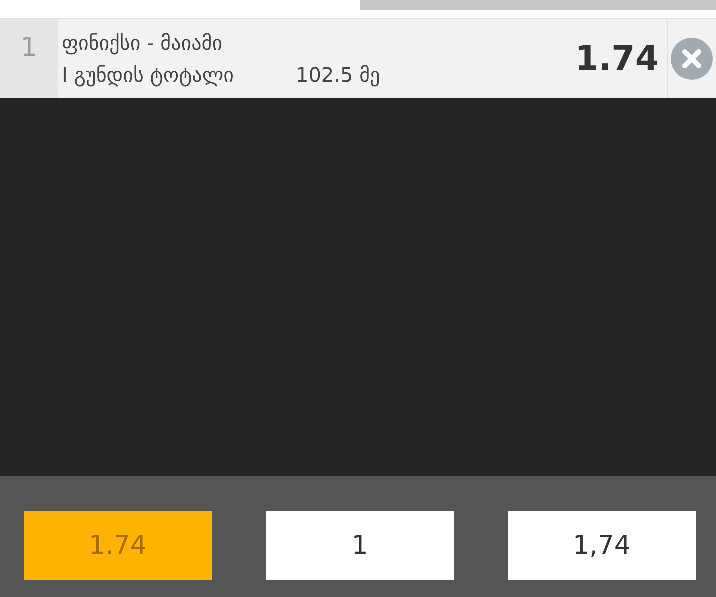 The height and width of the screenshot is (597, 716). Describe the element at coordinates (617, 58) in the screenshot. I see `odds-value: 1.74` at that location.